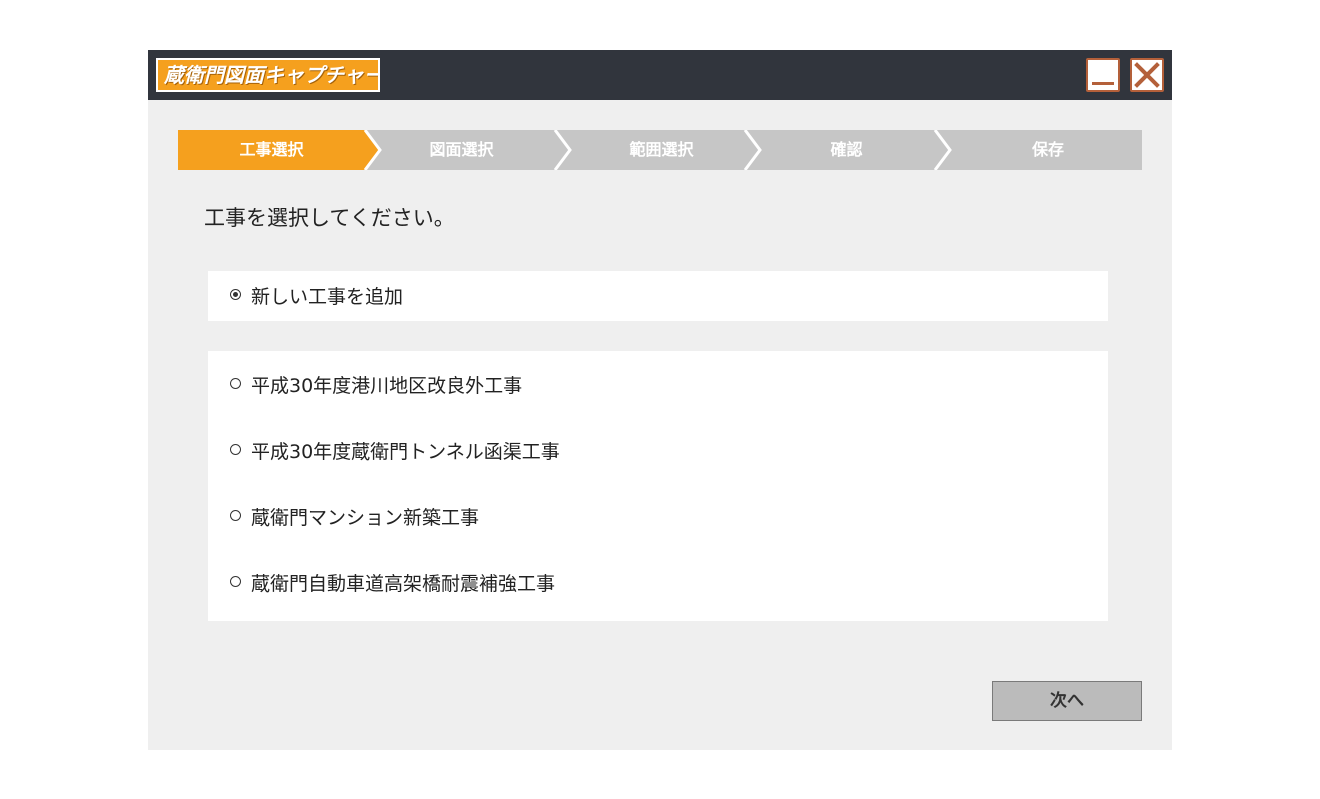 This screenshot has width=1320, height=799. Describe the element at coordinates (461, 149) in the screenshot. I see `step-label-2: 図面選択` at that location.